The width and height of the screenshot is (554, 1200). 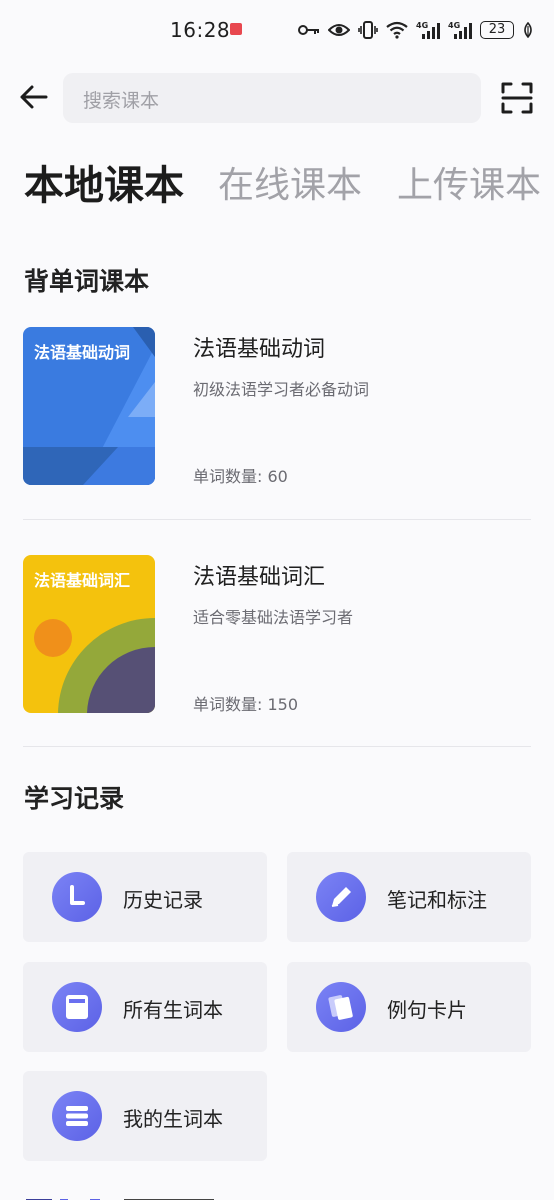 I want to click on back-button, so click(x=35, y=97).